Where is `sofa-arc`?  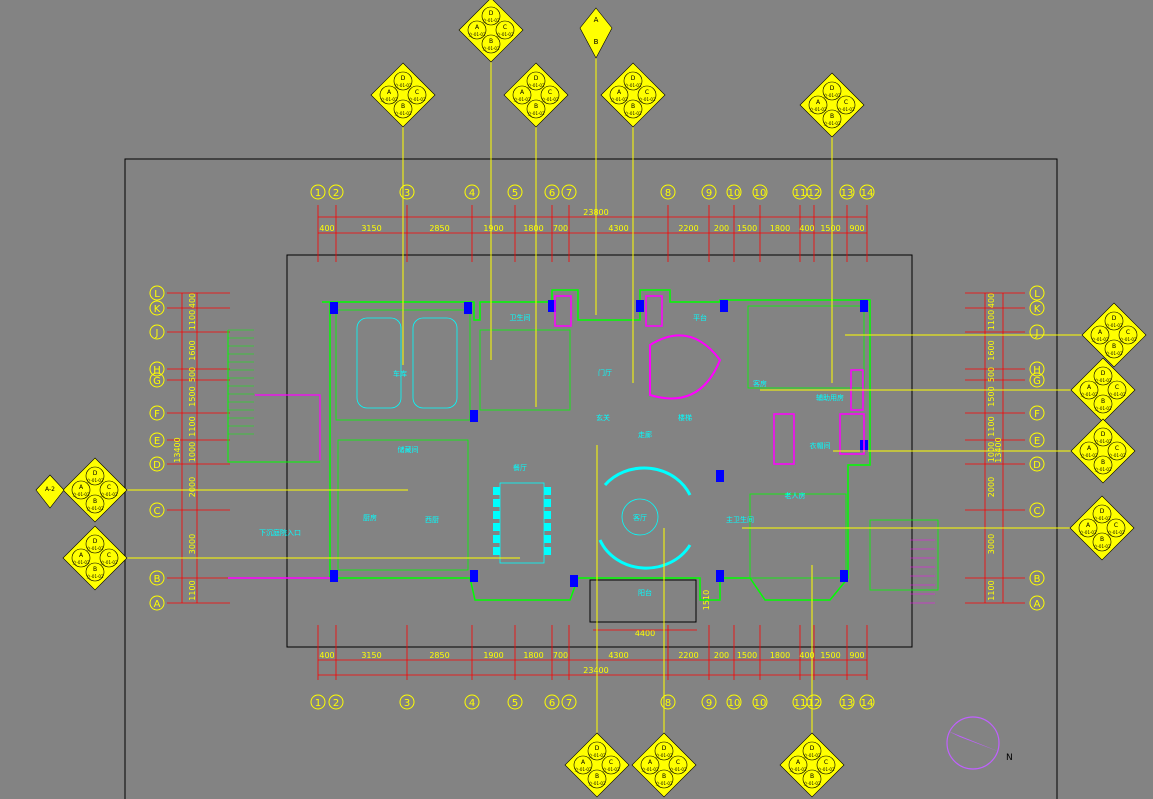
sofa-arc is located at coordinates (647, 481).